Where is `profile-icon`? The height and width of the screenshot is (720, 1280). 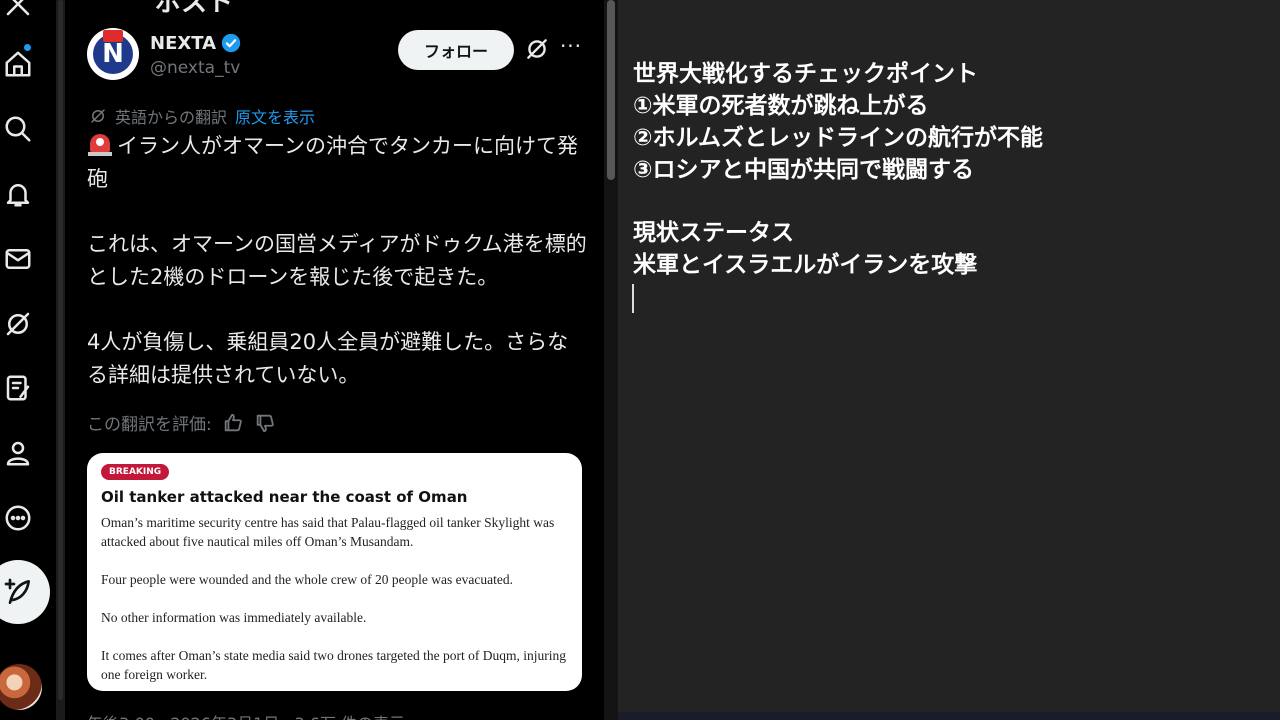 profile-icon is located at coordinates (18, 453).